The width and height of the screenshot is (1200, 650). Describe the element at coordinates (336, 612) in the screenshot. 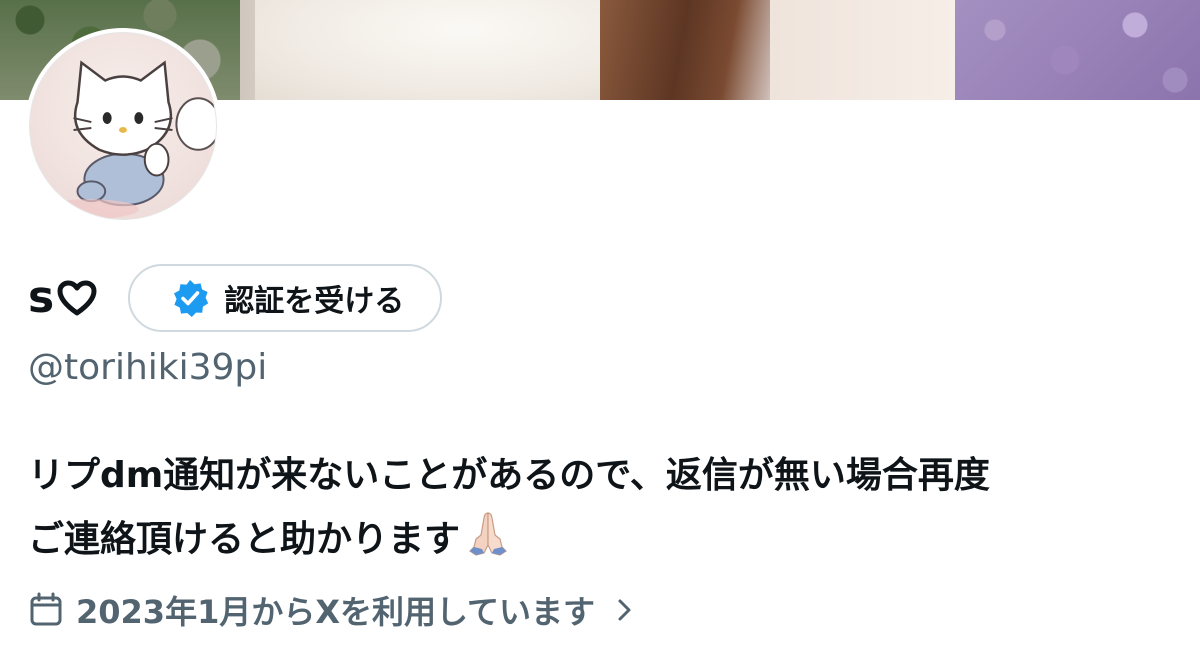

I see `joined-date-text: 2023年1月からXを利用しています` at that location.